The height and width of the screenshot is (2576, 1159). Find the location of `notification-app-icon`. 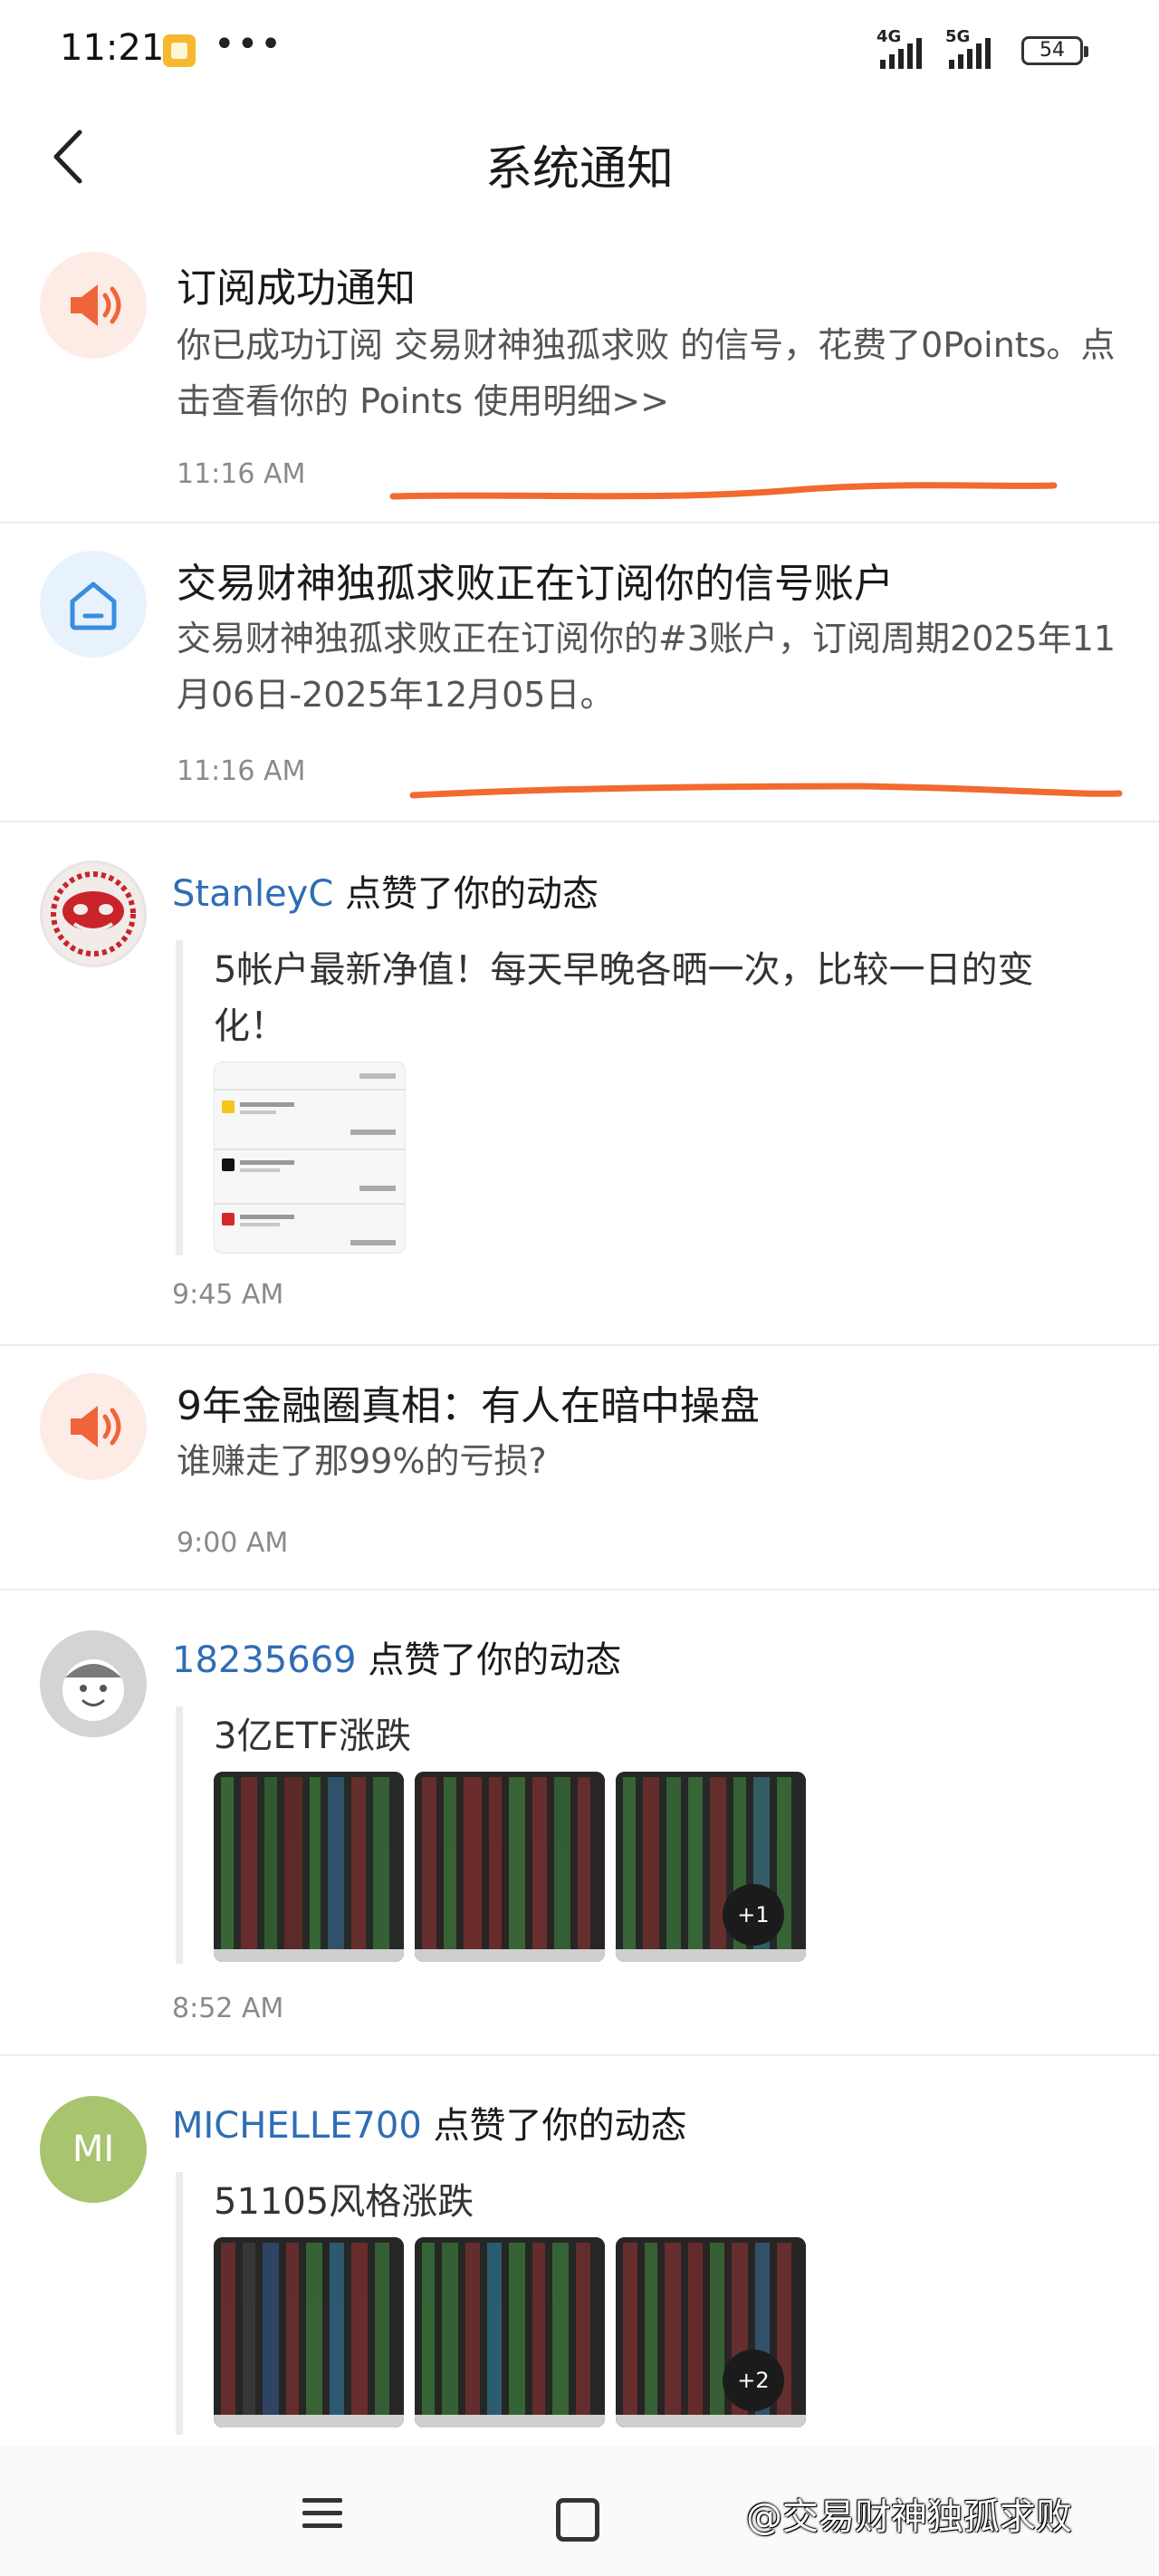

notification-app-icon is located at coordinates (179, 50).